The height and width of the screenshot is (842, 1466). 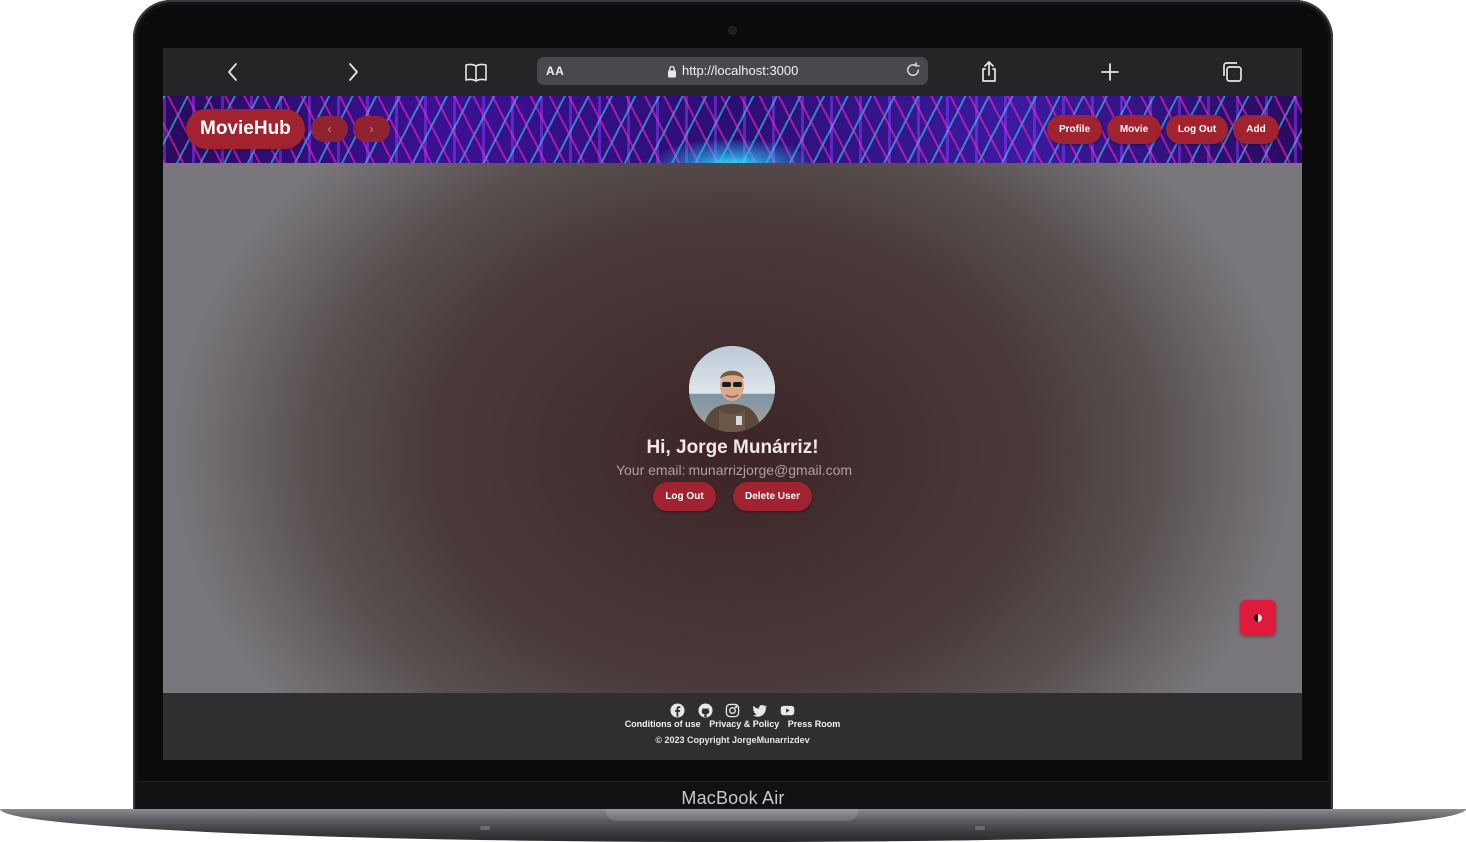 I want to click on nav-movie-button: Movie, so click(x=1134, y=129).